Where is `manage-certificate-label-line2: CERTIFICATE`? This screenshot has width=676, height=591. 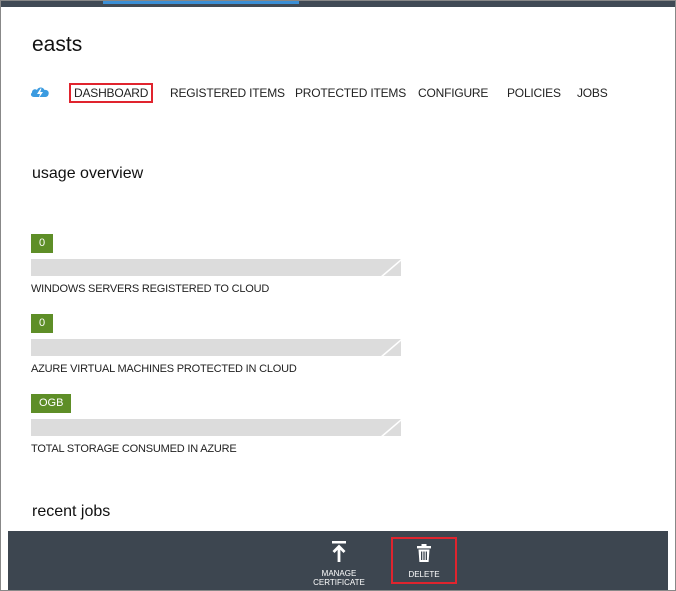
manage-certificate-label-line2: CERTIFICATE is located at coordinates (339, 582).